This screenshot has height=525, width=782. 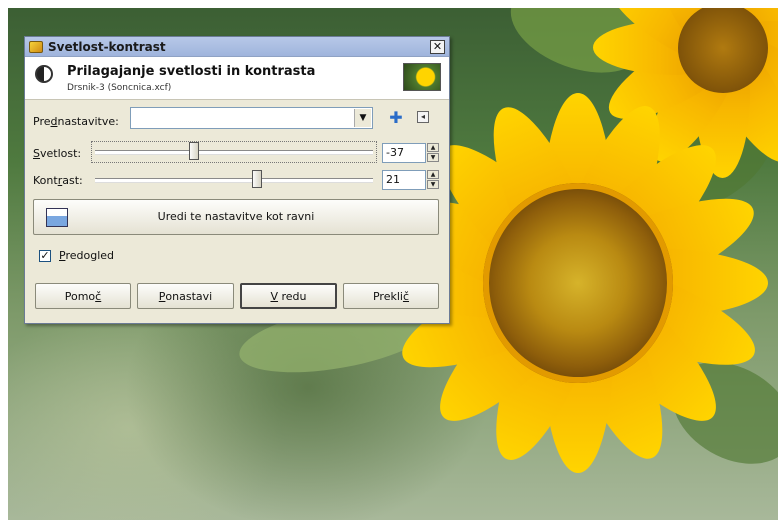 I want to click on presets-combo: ▼, so click(x=251, y=118).